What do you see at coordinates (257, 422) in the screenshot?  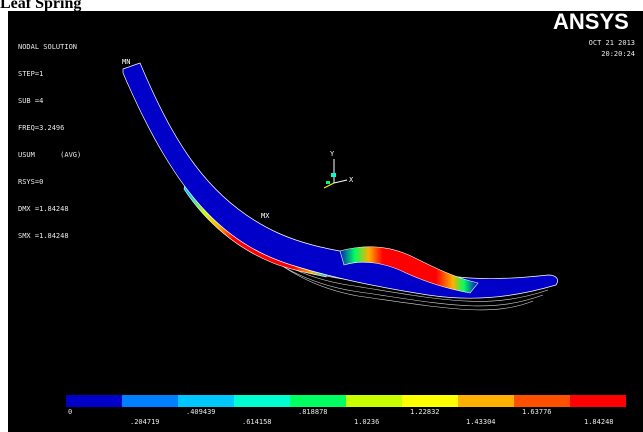 I see `legend-bottom-label: .614158` at bounding box center [257, 422].